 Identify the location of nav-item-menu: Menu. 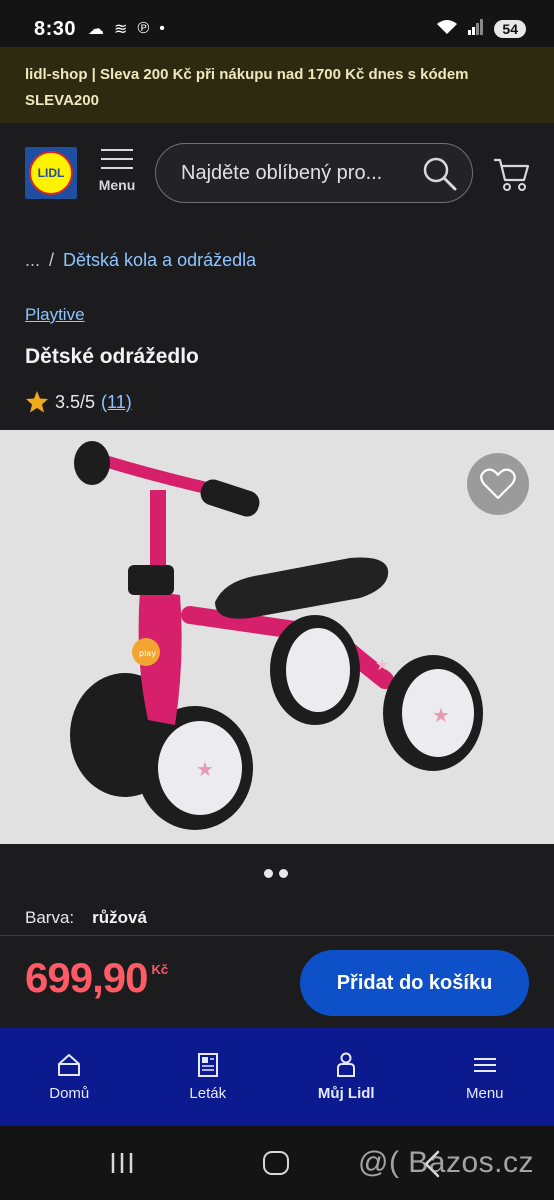
(485, 1077).